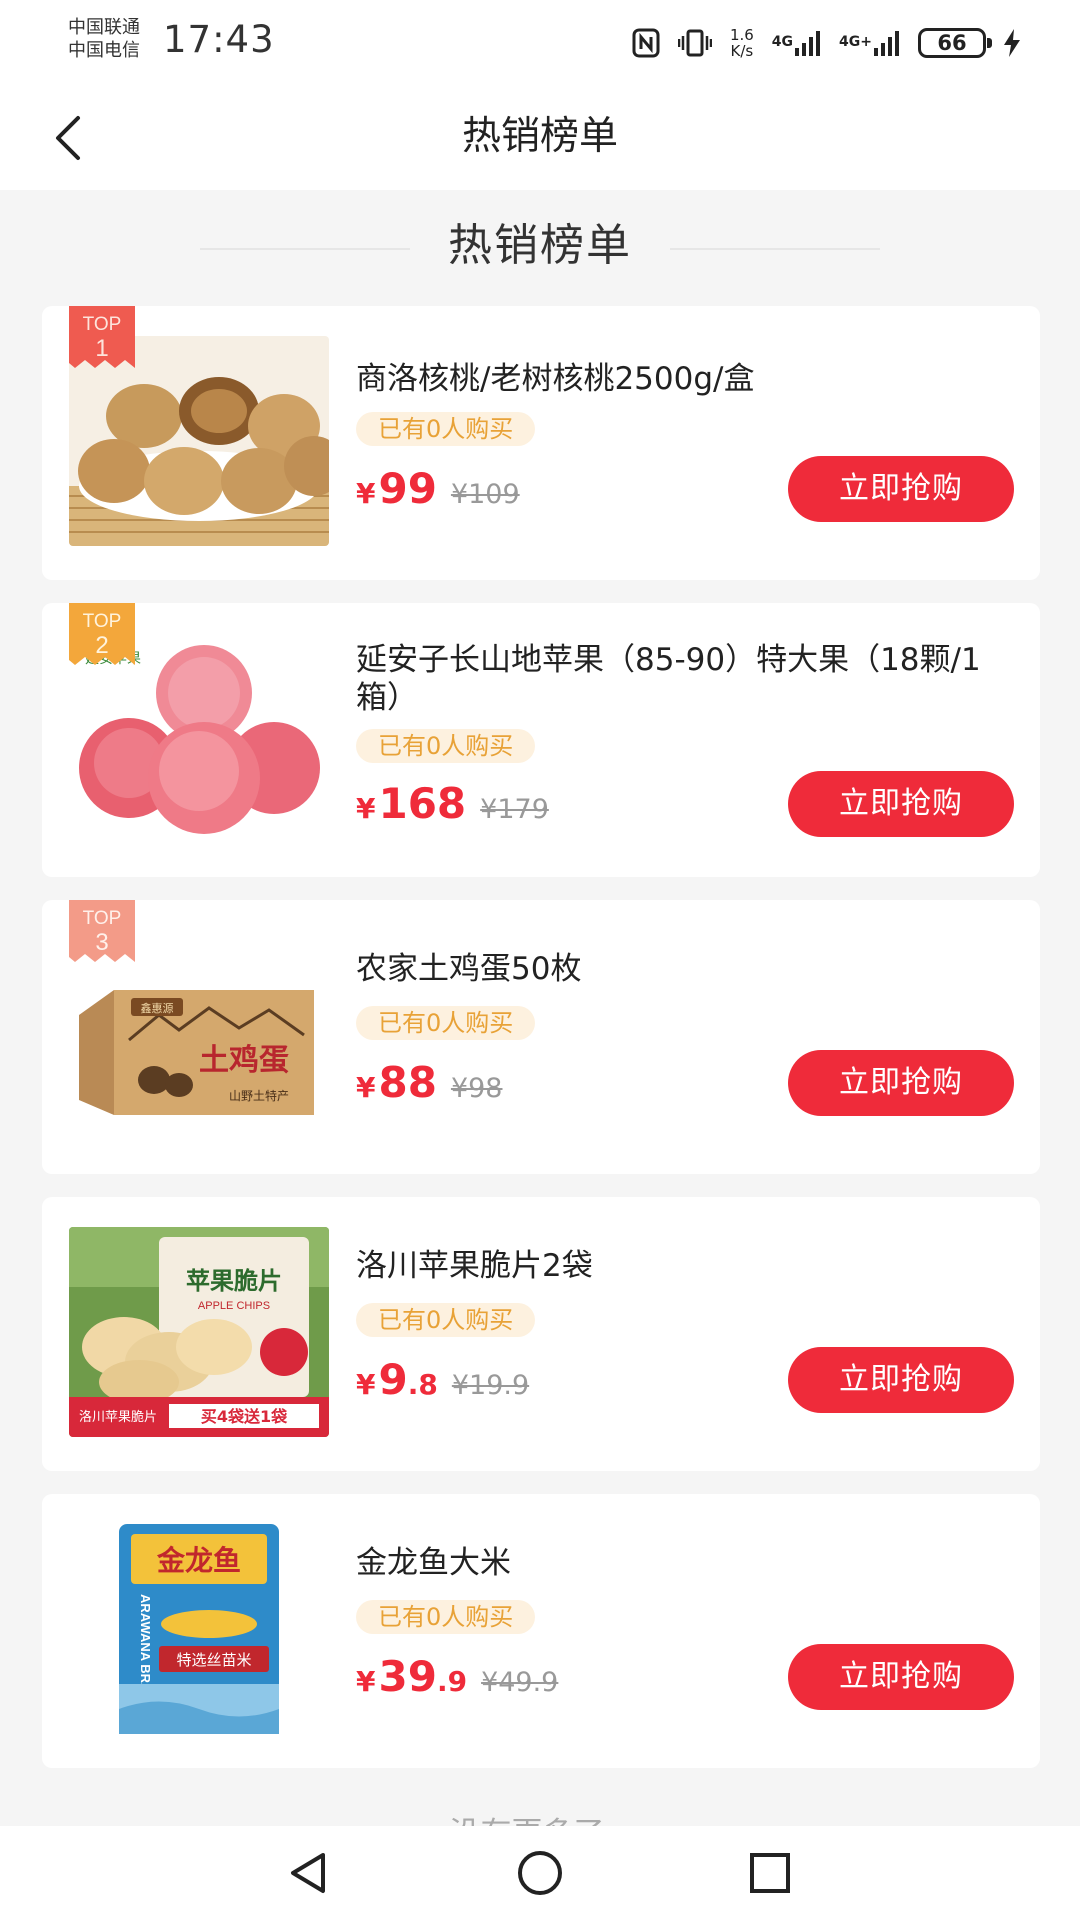  What do you see at coordinates (742, 51) in the screenshot?
I see `speed-unit: K/s` at bounding box center [742, 51].